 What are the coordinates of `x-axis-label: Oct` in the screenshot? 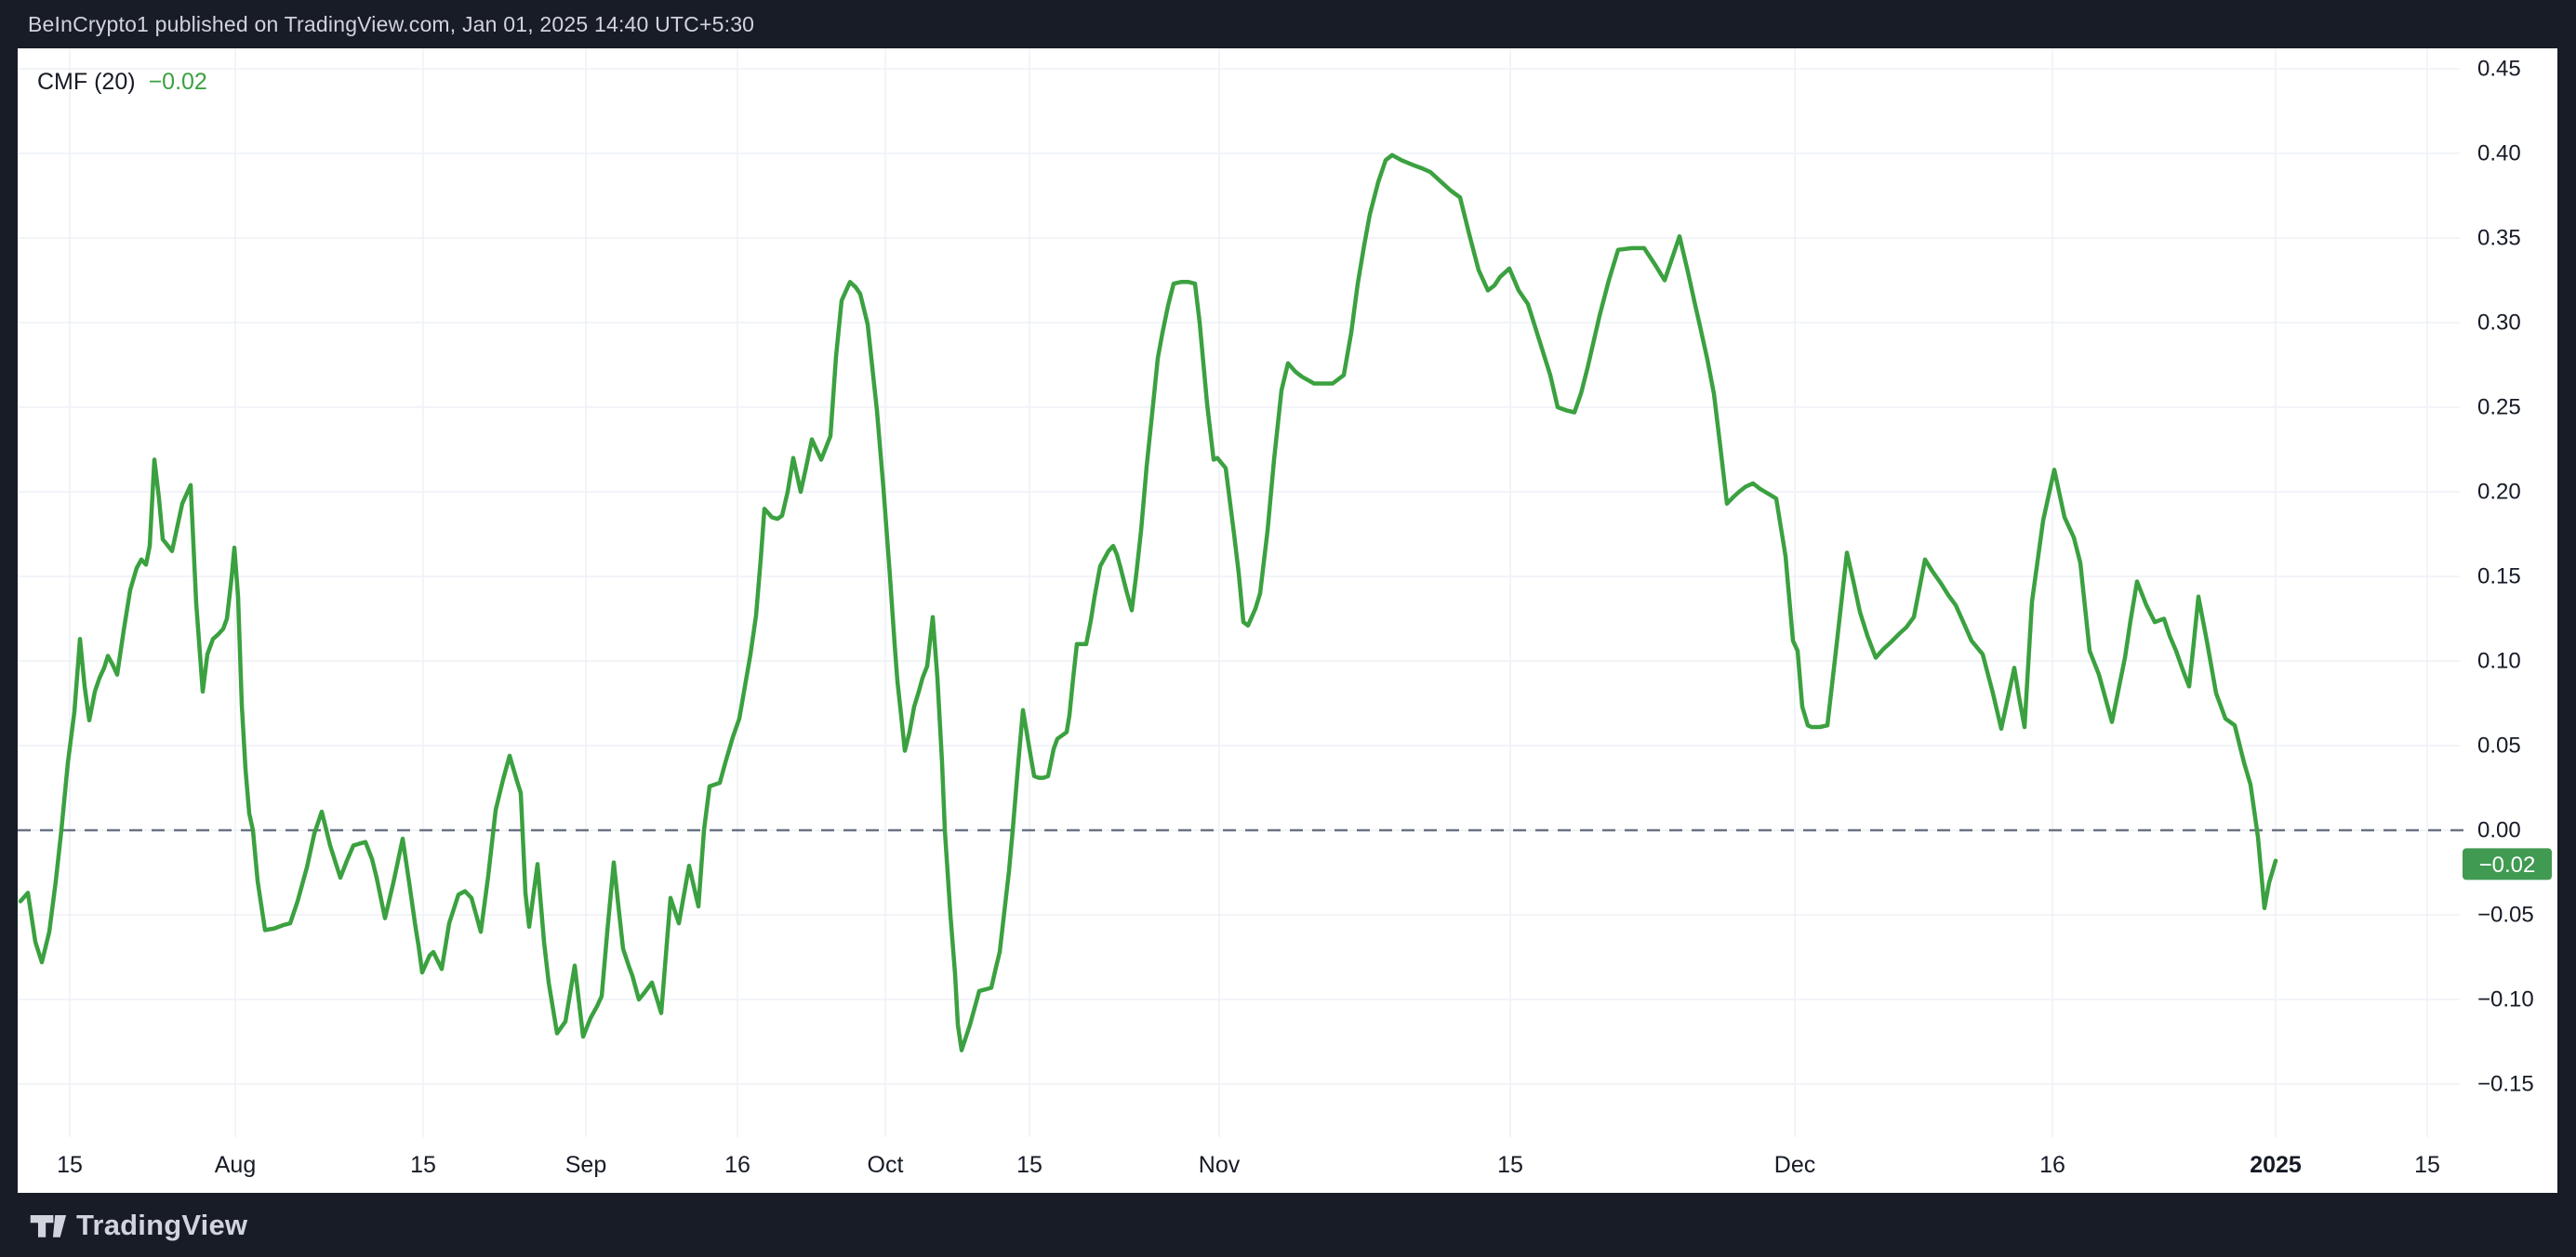 It's located at (886, 1165).